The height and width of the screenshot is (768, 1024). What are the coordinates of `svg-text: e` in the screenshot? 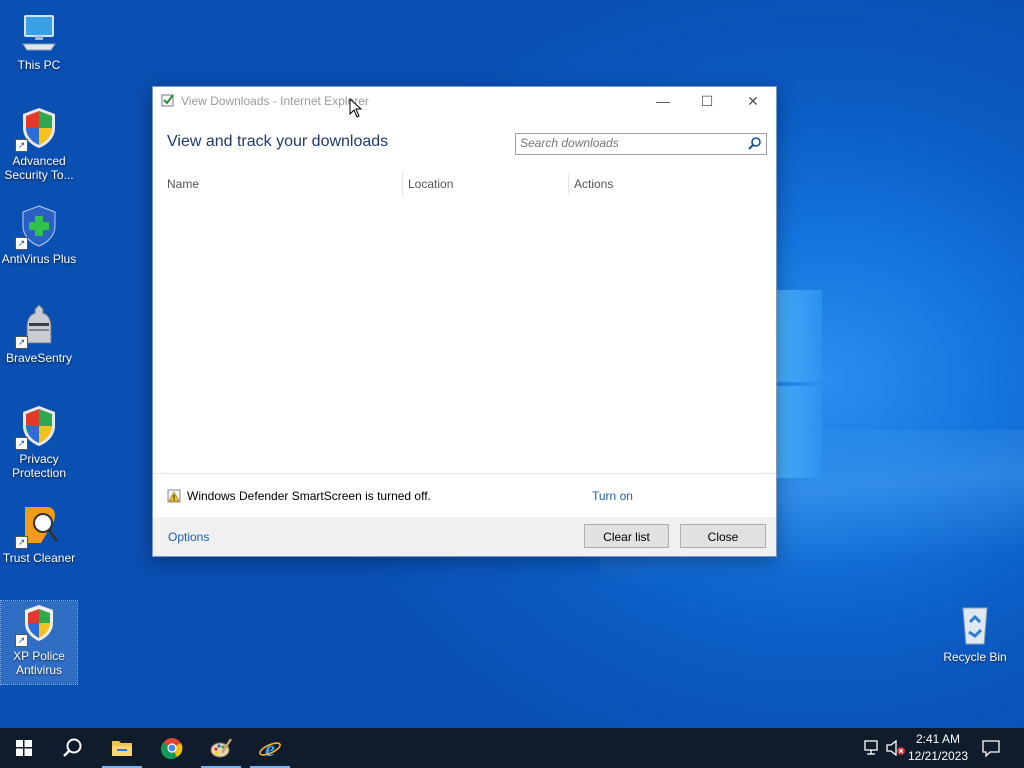 It's located at (270, 748).